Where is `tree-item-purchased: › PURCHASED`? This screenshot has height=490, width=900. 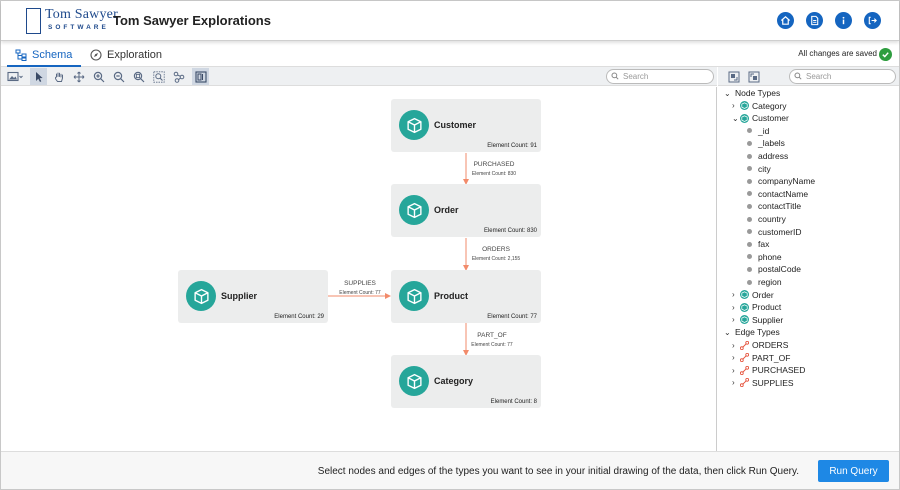
tree-item-purchased: › PURCHASED is located at coordinates (768, 370).